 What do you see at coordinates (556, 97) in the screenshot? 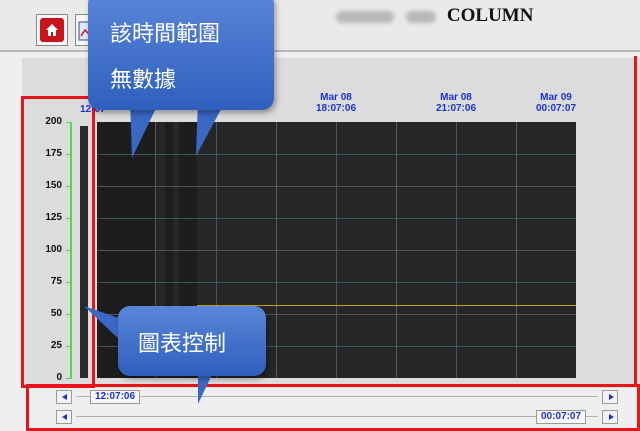
I see `x-tick-date: Mar 09` at bounding box center [556, 97].